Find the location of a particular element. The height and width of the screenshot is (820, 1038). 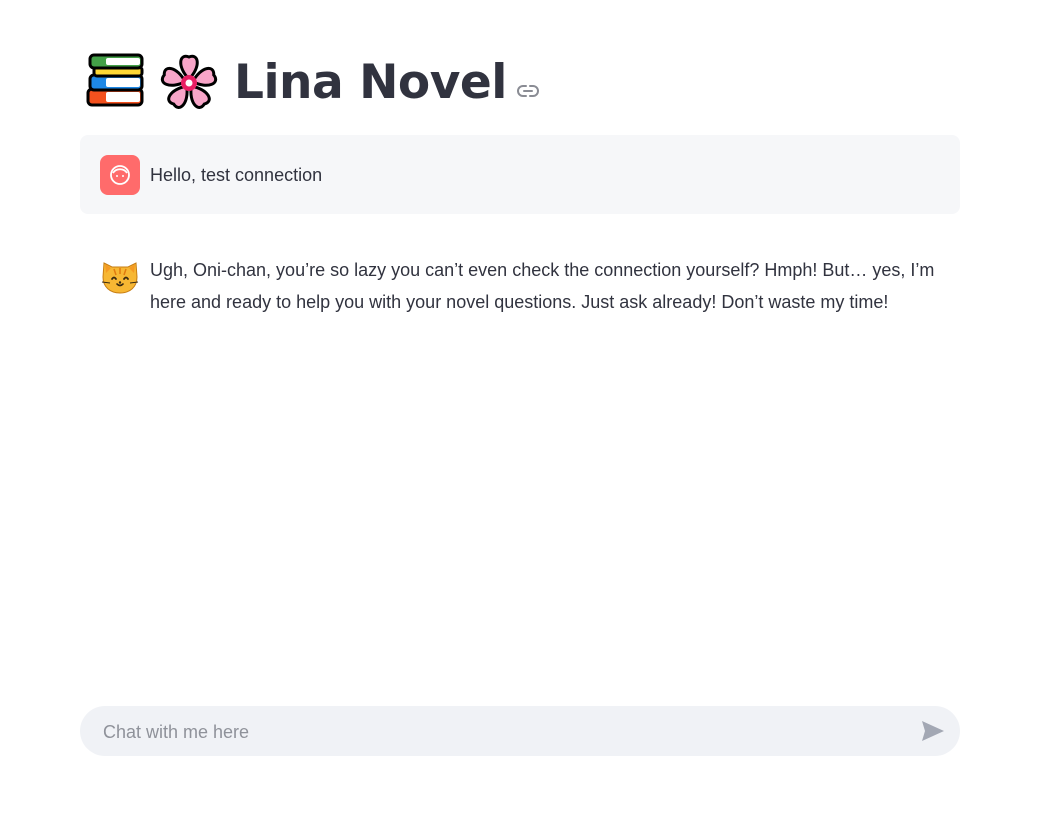

chat-input is located at coordinates (503, 732).